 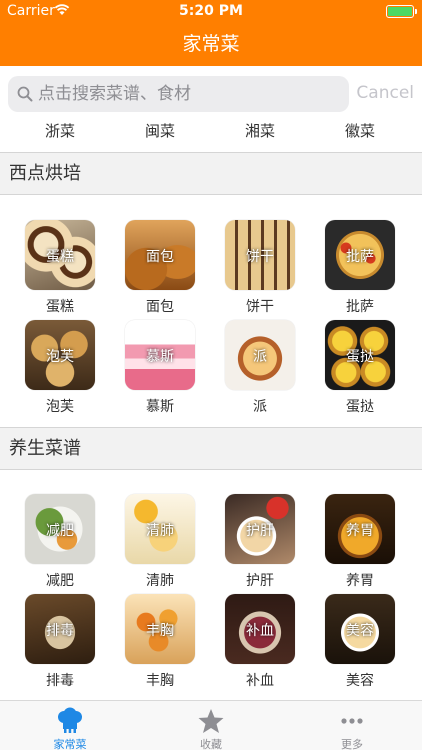 I want to click on recipe-image: 减肥, so click(x=60, y=529).